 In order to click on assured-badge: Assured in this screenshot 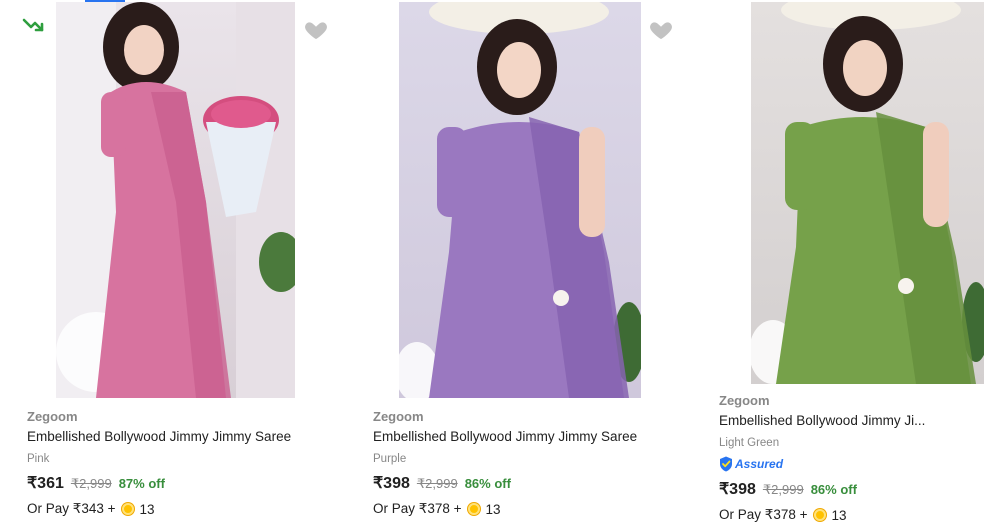, I will do `click(859, 464)`.